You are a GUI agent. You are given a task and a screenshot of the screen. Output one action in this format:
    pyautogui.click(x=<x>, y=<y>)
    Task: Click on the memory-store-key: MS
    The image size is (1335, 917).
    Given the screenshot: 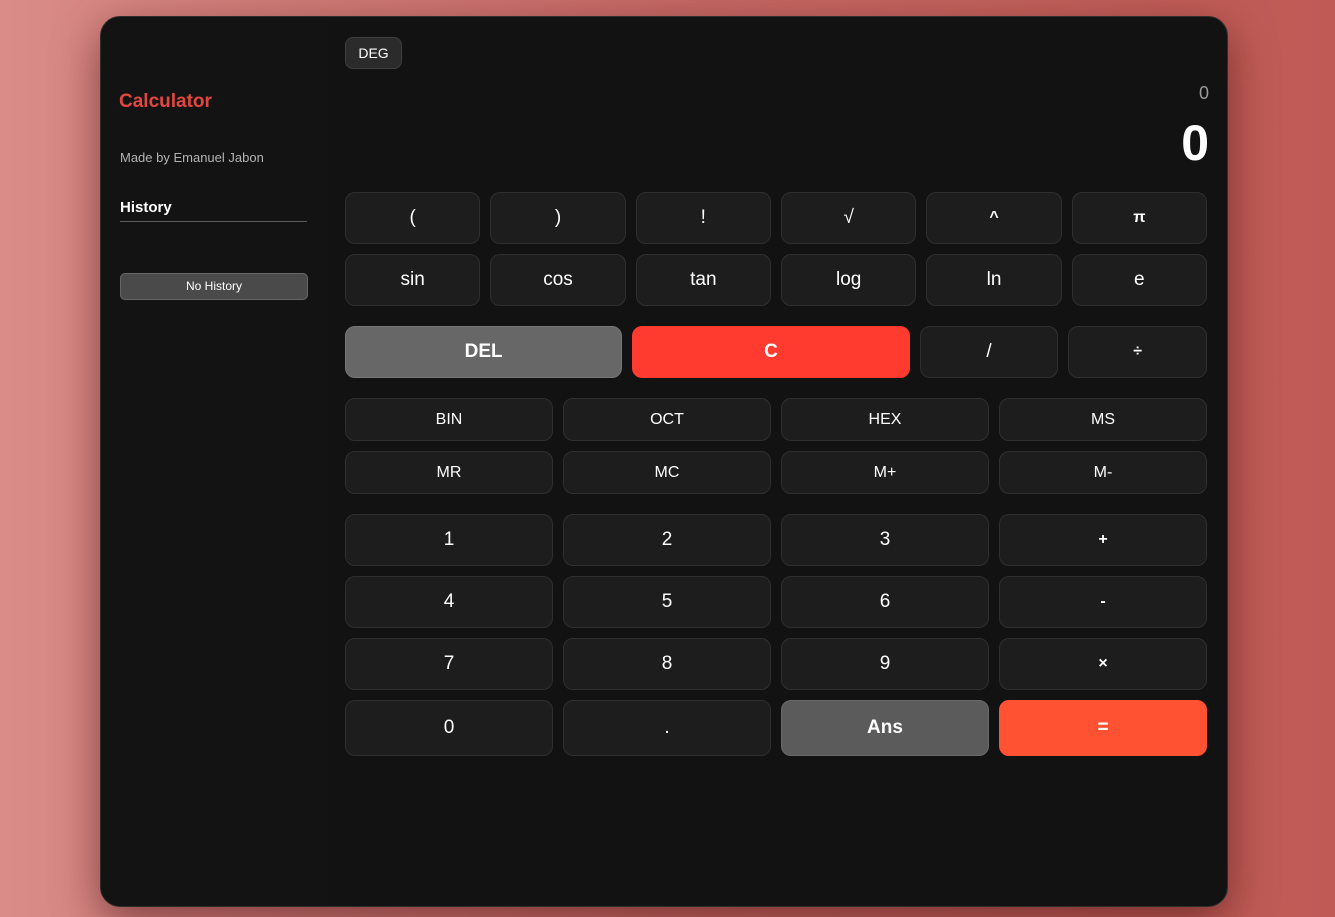 What is the action you would take?
    pyautogui.click(x=1103, y=419)
    